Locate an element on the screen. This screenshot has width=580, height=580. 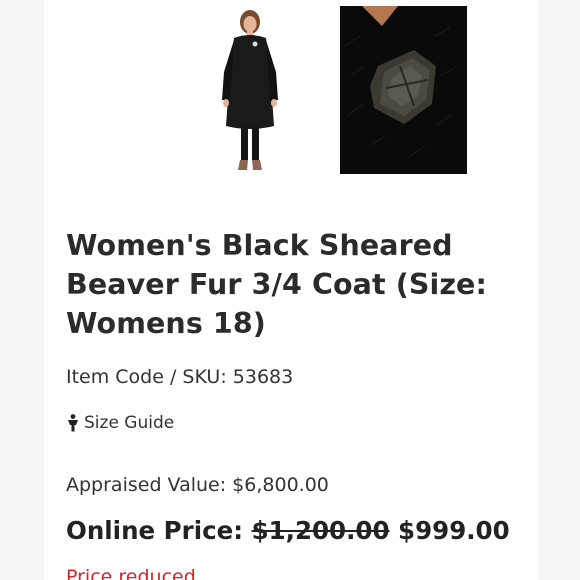
sku-label: Item Code / SKU: is located at coordinates (146, 377).